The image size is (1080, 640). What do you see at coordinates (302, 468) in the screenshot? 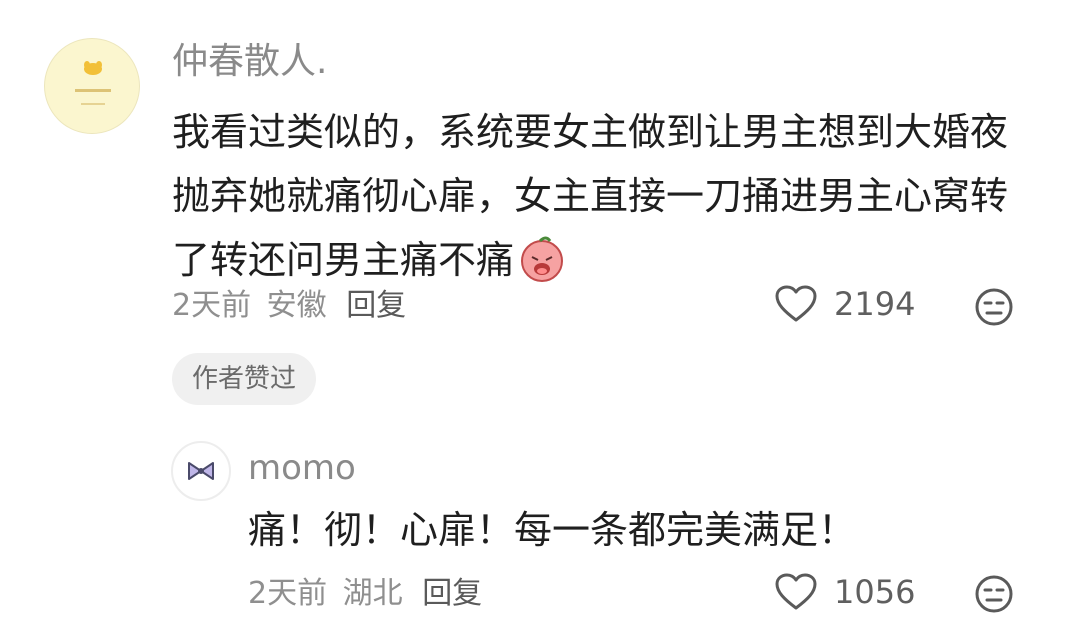
I see `reply-username: momo` at bounding box center [302, 468].